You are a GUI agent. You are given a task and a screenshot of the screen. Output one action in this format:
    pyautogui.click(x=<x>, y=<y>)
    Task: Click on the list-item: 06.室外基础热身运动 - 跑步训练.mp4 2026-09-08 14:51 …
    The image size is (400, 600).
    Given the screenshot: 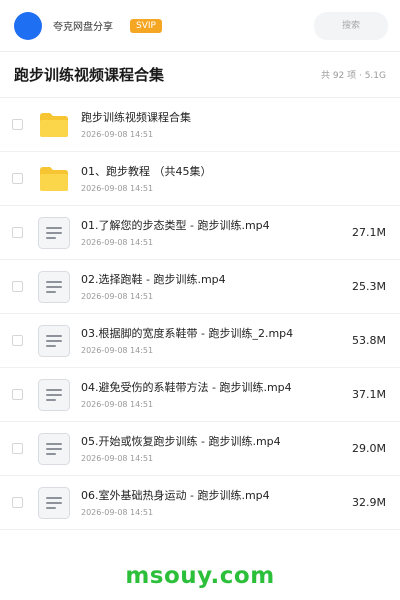 What is the action you would take?
    pyautogui.click(x=200, y=503)
    